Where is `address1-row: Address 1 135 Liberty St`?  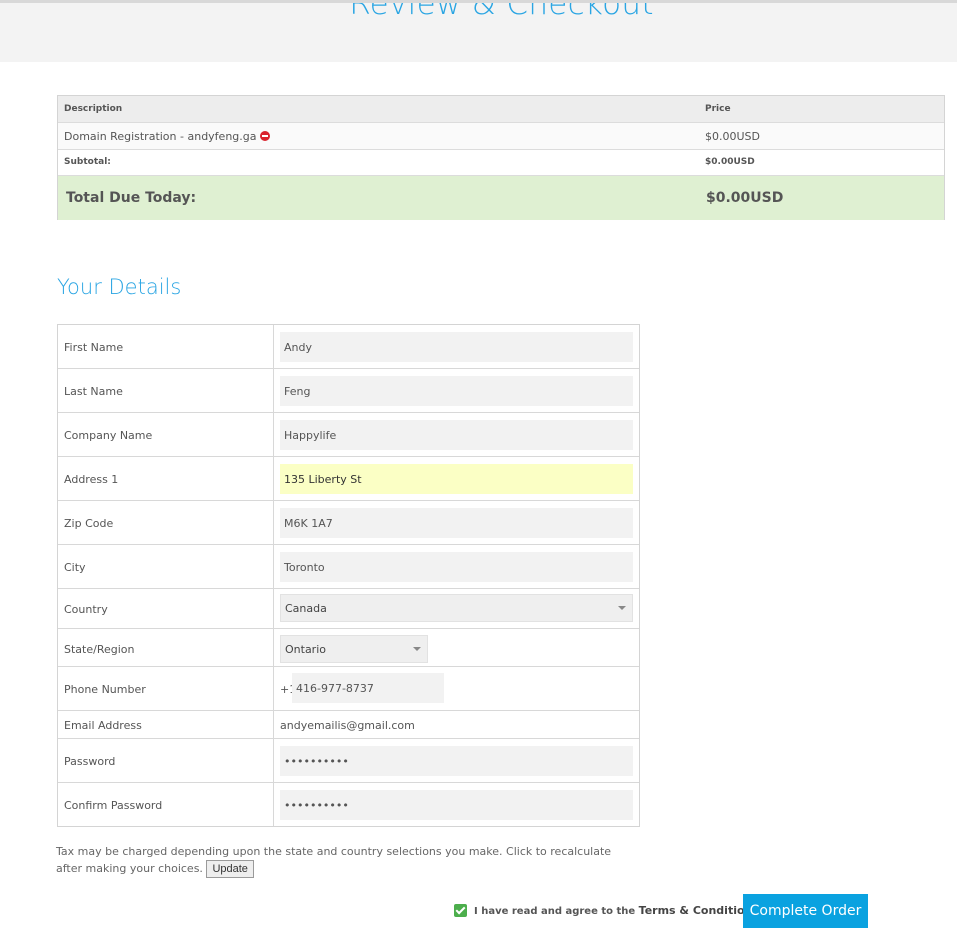 address1-row: Address 1 135 Liberty St is located at coordinates (348, 479).